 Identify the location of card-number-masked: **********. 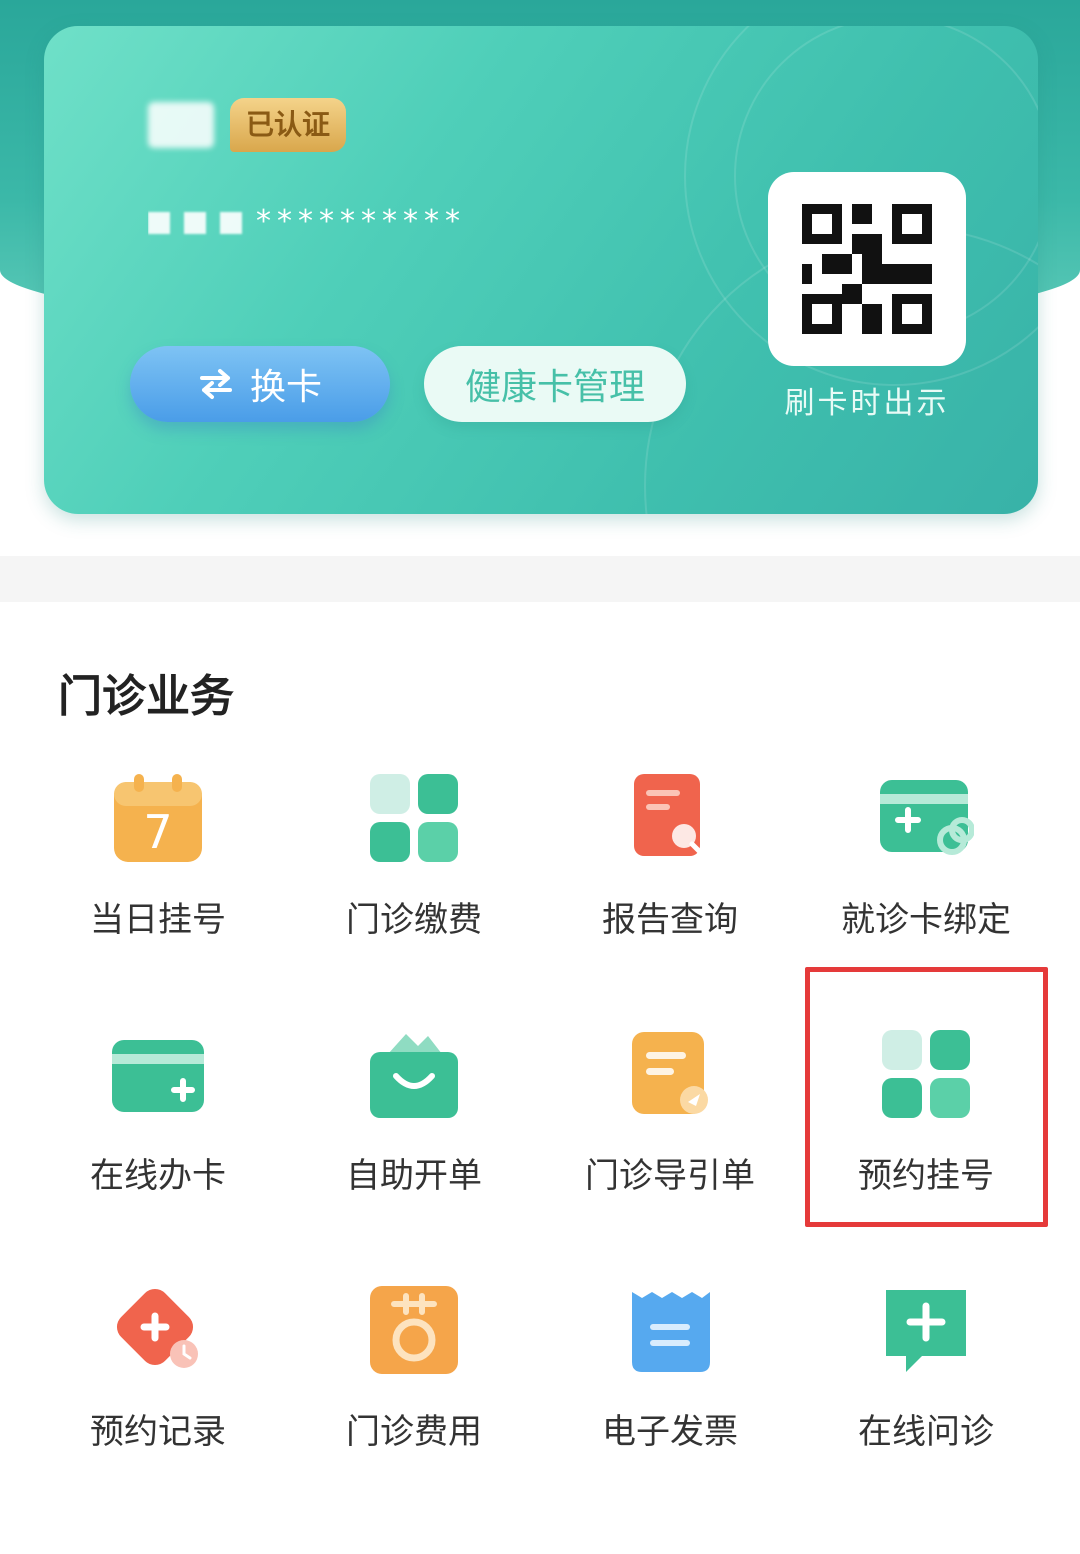
(361, 221).